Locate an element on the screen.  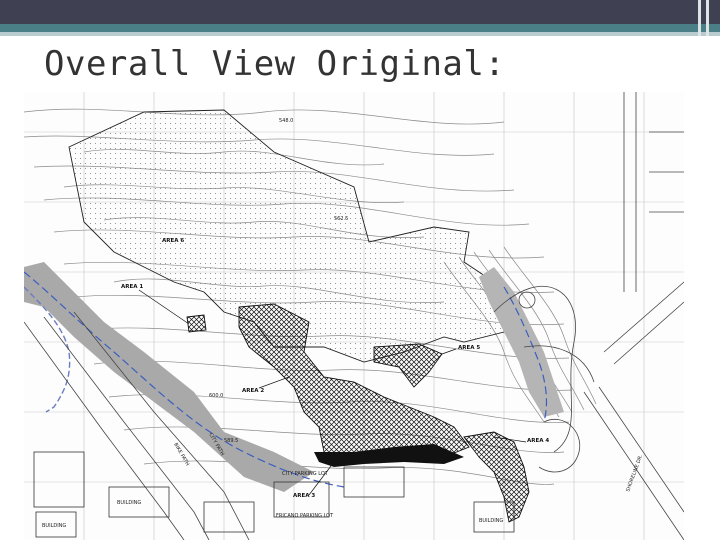
area-label: AREA 5 is located at coordinates (469, 348).